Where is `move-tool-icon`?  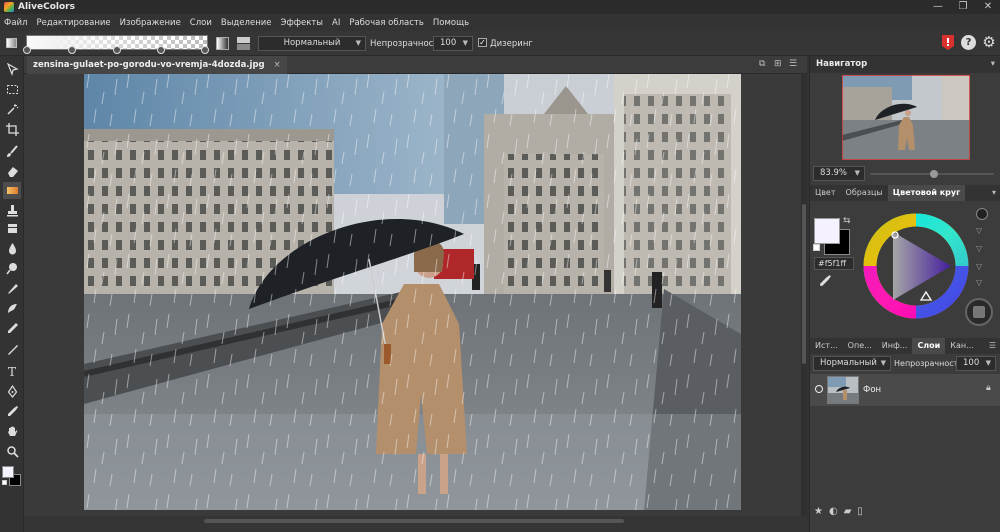 move-tool-icon is located at coordinates (12, 69).